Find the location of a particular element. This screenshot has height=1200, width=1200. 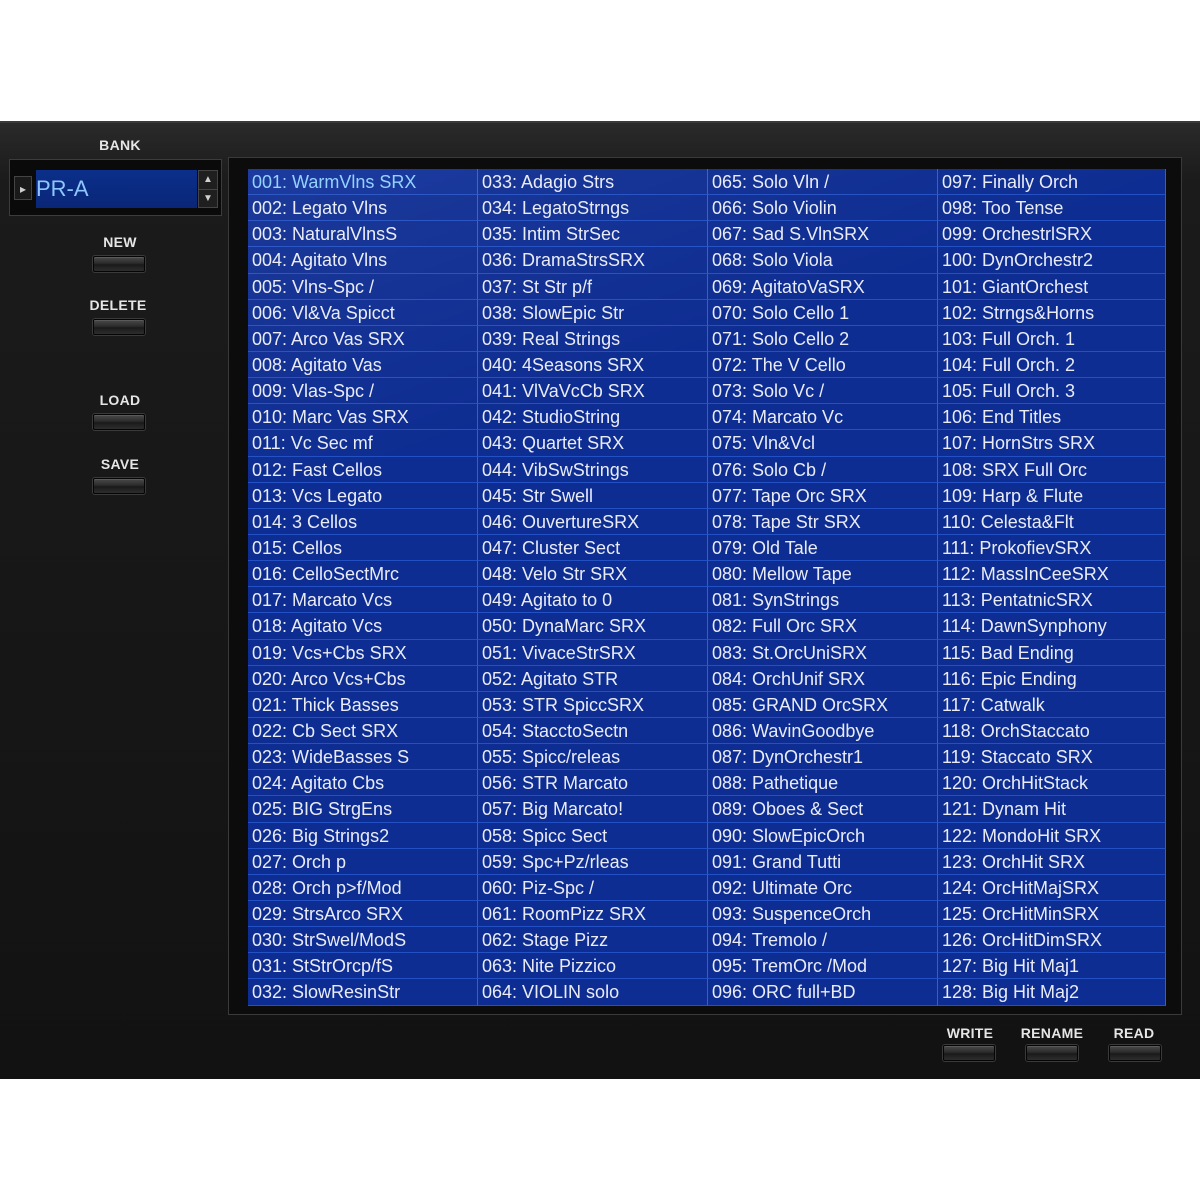

patch-list-item: 123: OrchHit SRX is located at coordinates (1052, 861).